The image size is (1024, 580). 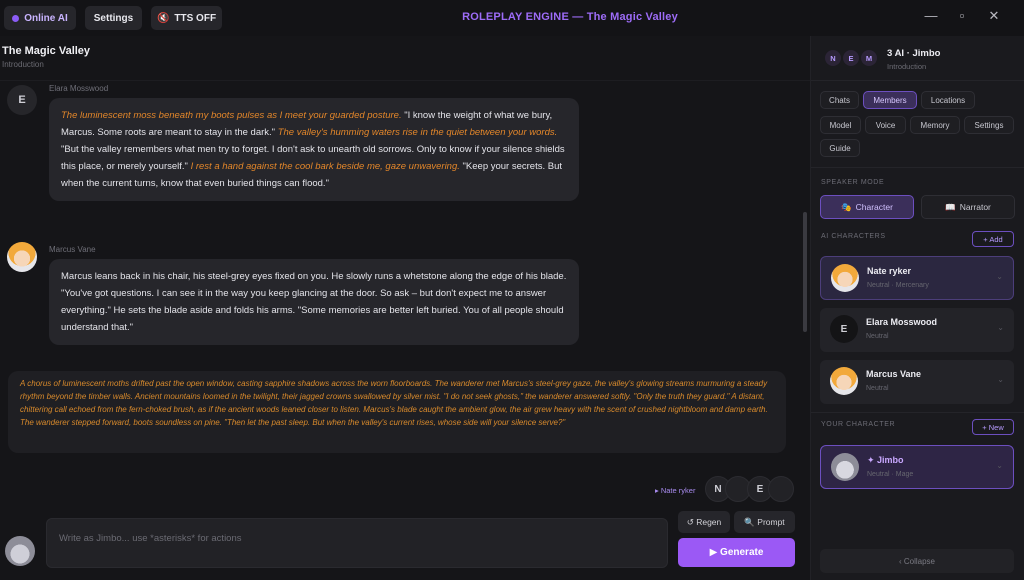 What do you see at coordinates (935, 125) in the screenshot?
I see `tab-memory: Memory` at bounding box center [935, 125].